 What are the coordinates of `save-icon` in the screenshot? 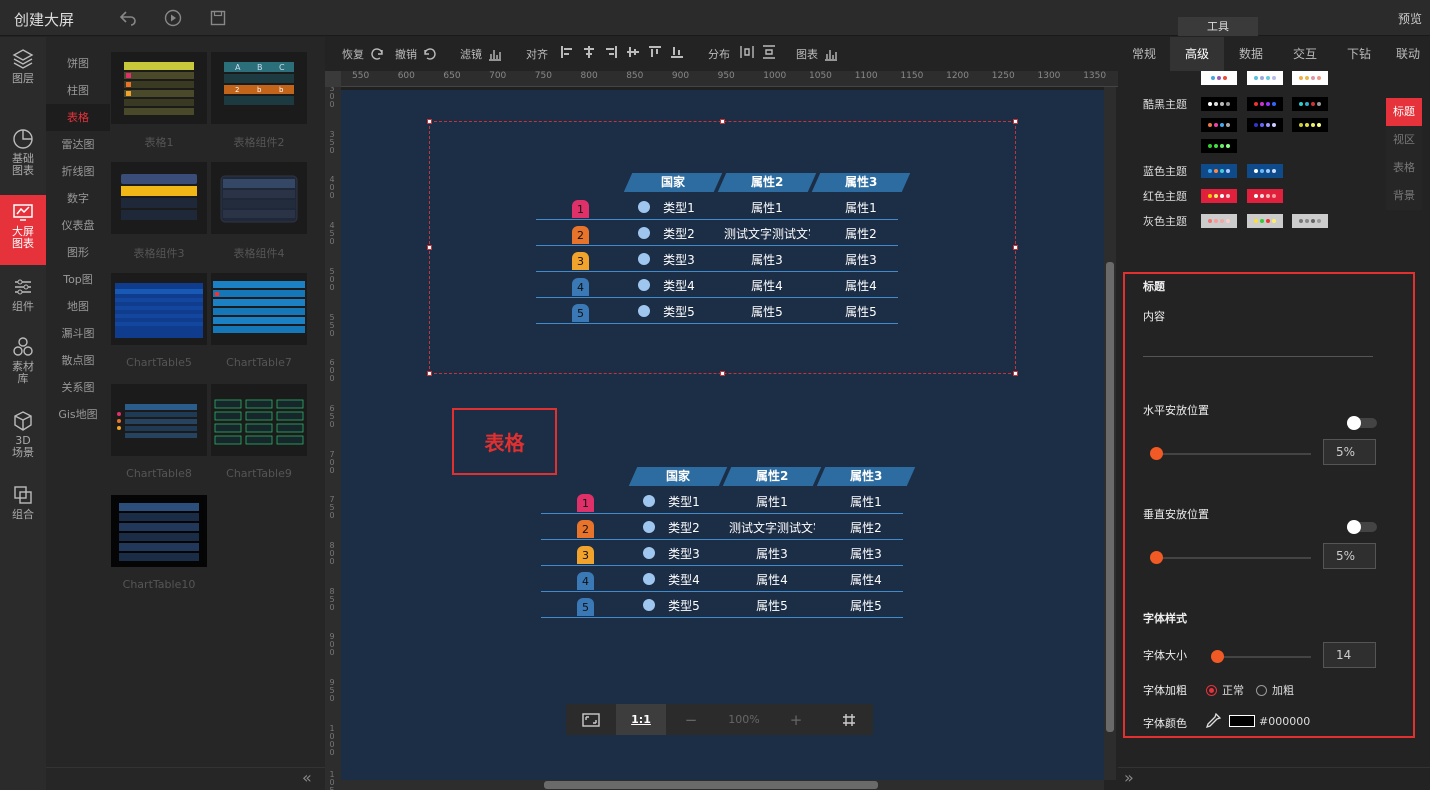 It's located at (218, 18).